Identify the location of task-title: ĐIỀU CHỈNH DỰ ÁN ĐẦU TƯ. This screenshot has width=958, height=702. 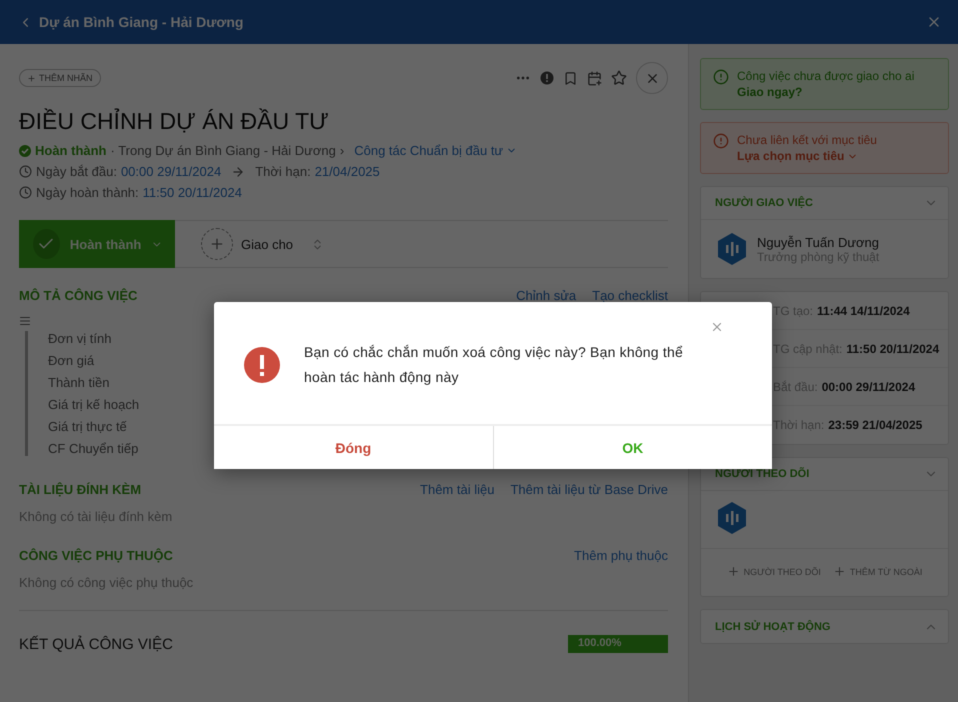
(174, 121).